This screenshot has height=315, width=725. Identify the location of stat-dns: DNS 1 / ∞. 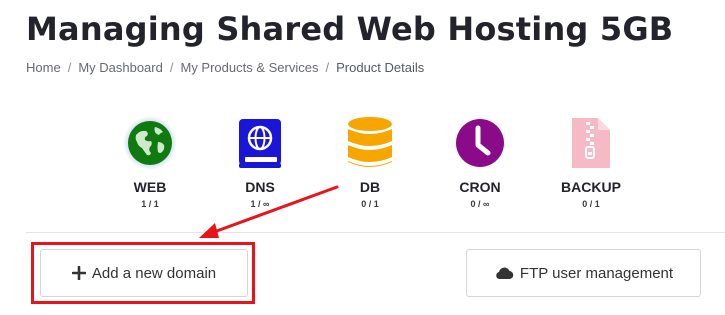
(260, 162).